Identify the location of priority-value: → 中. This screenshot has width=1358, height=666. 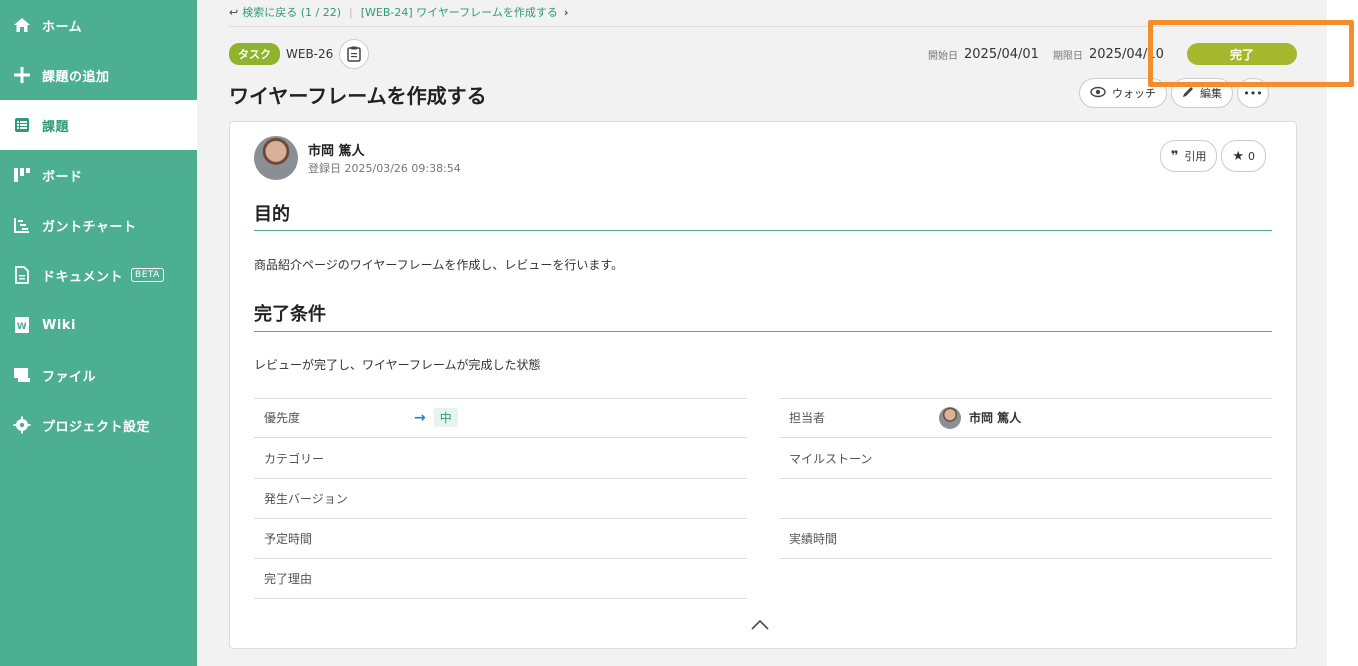
(436, 417).